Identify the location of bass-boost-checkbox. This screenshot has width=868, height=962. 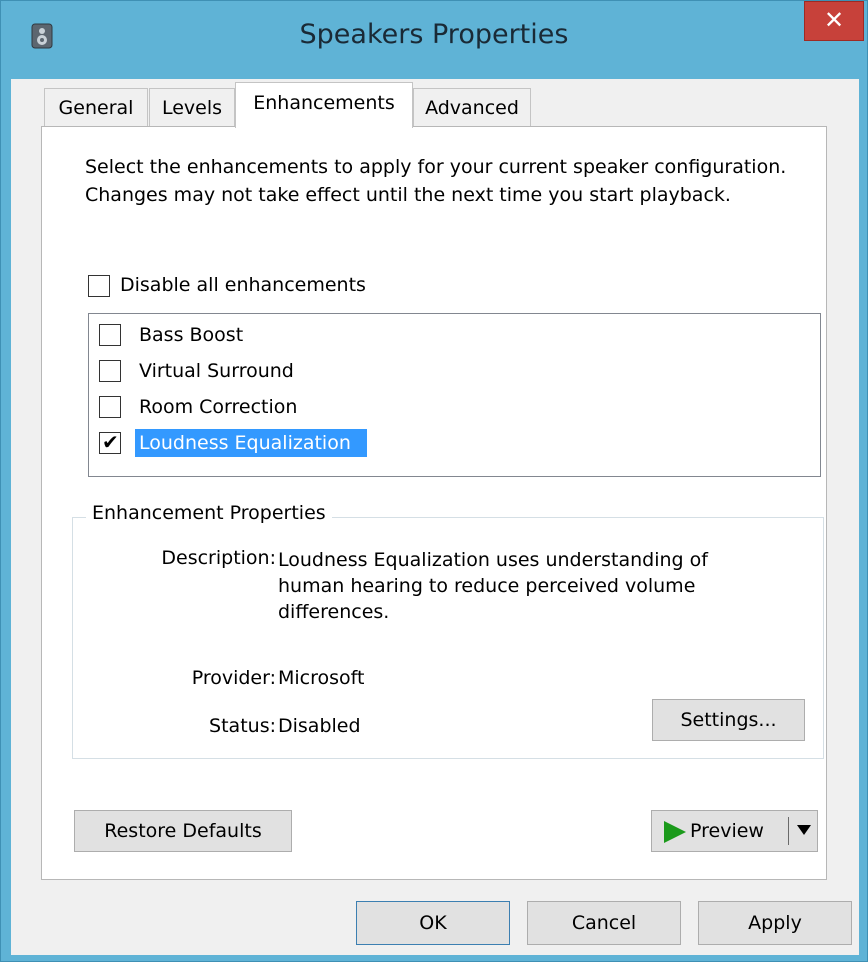
(110, 335).